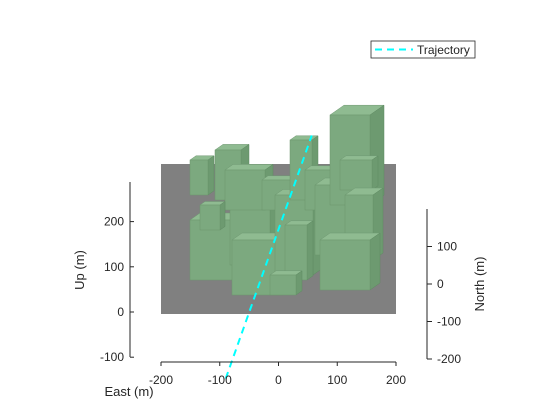 The height and width of the screenshot is (404, 538). What do you see at coordinates (337, 380) in the screenshot?
I see `east-tick-label: 100` at bounding box center [337, 380].